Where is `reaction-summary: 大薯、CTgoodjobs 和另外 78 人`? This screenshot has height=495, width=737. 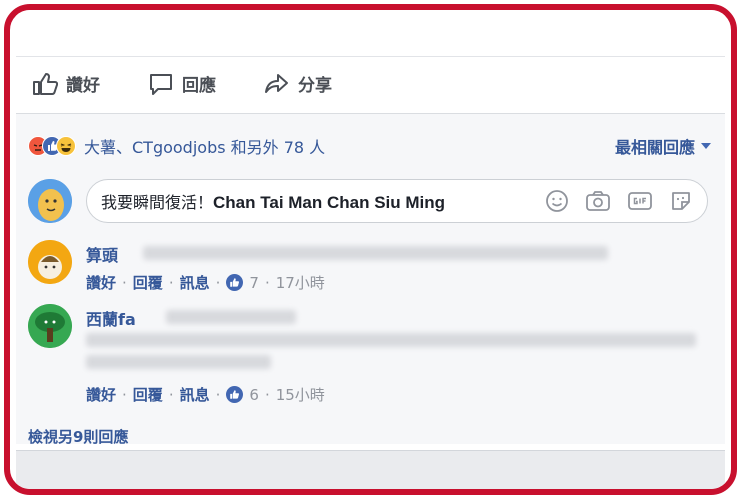
reaction-summary: 大薯、CTgoodjobs 和另外 78 人 is located at coordinates (176, 146).